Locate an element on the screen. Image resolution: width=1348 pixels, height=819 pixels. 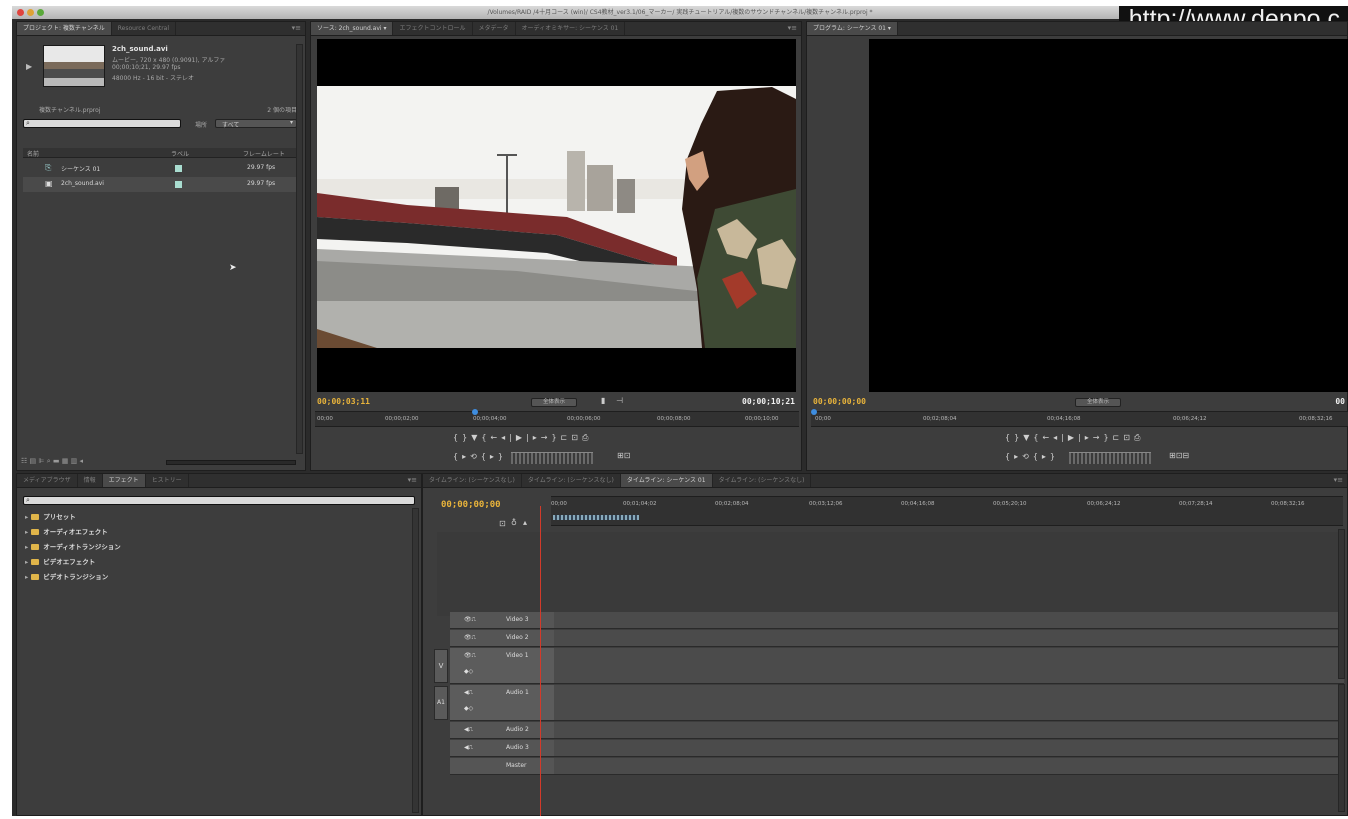
in-dropdown: すべて ▾ is located at coordinates (256, 124).